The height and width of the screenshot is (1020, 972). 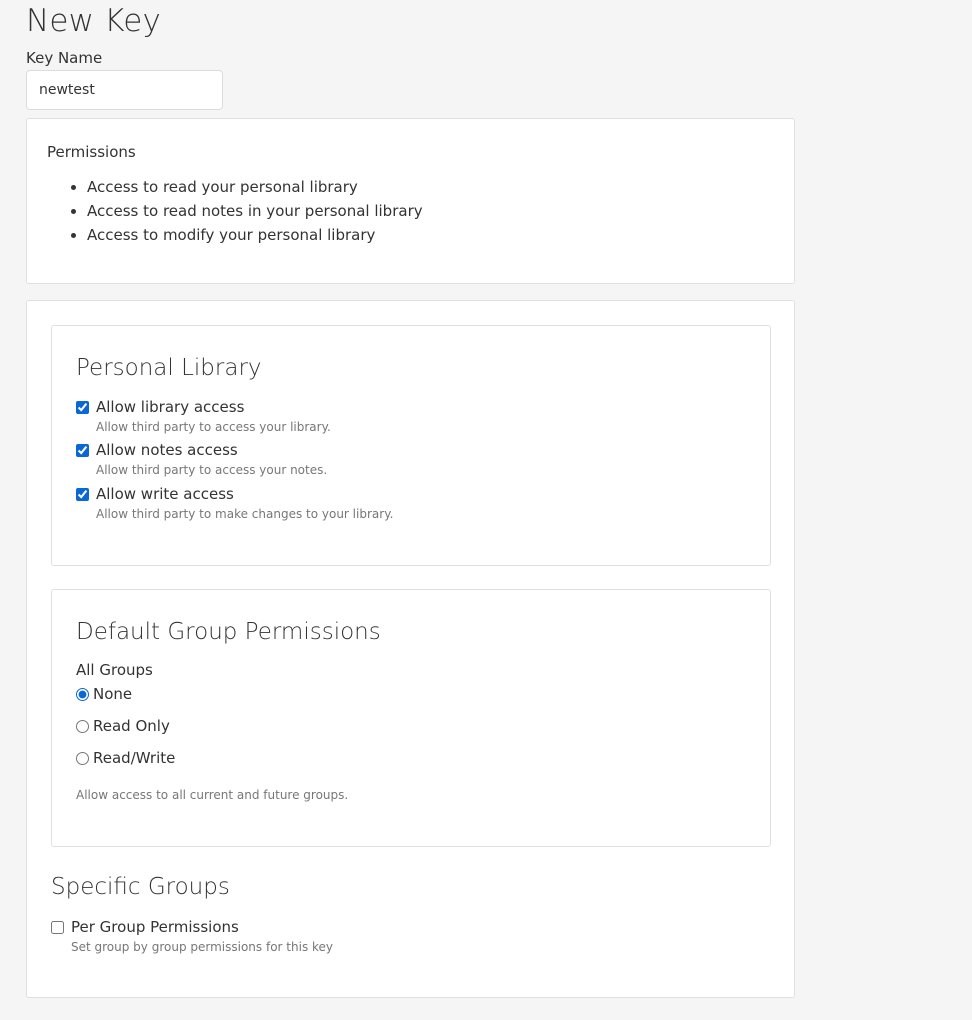 What do you see at coordinates (82, 450) in the screenshot?
I see `notes-access-checkbox` at bounding box center [82, 450].